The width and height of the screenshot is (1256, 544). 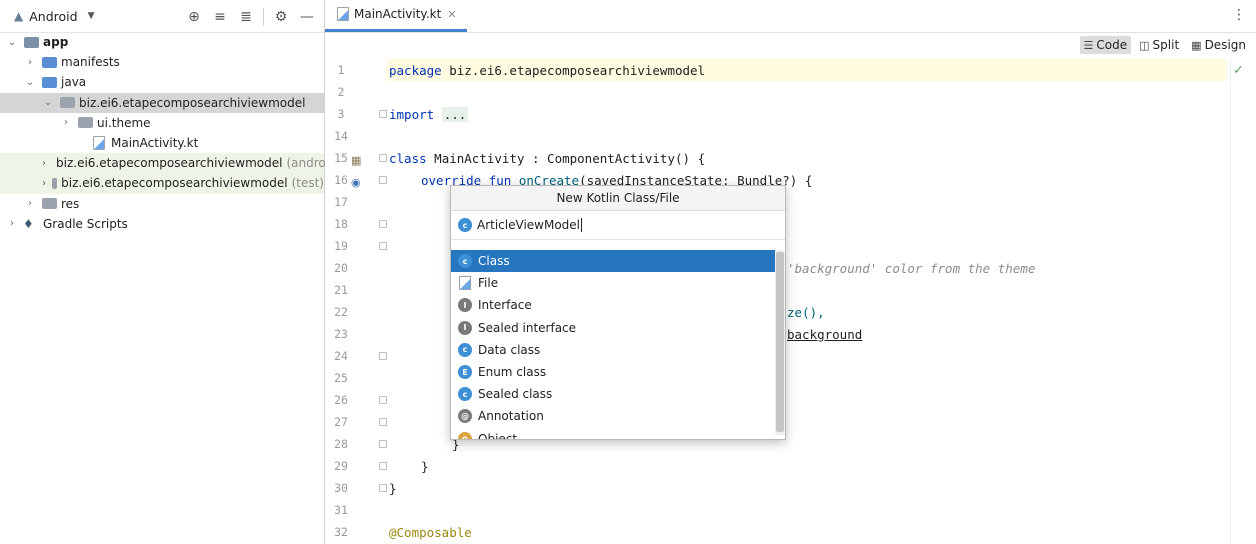 What do you see at coordinates (1238, 70) in the screenshot?
I see `no-problems-check-icon: ✓` at bounding box center [1238, 70].